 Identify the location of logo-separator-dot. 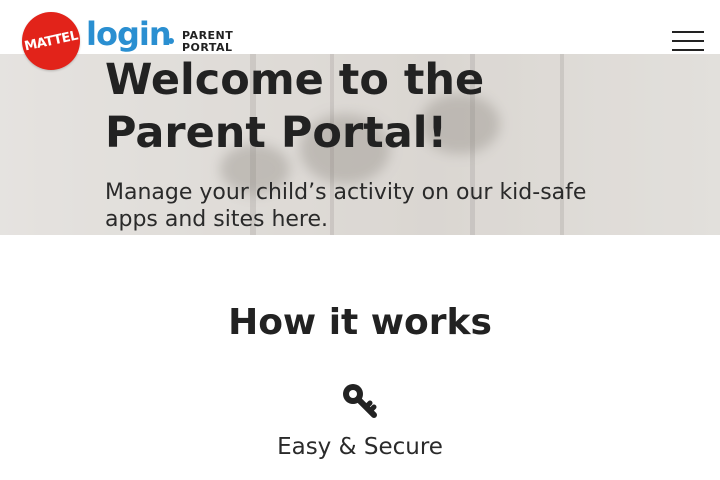
(171, 41).